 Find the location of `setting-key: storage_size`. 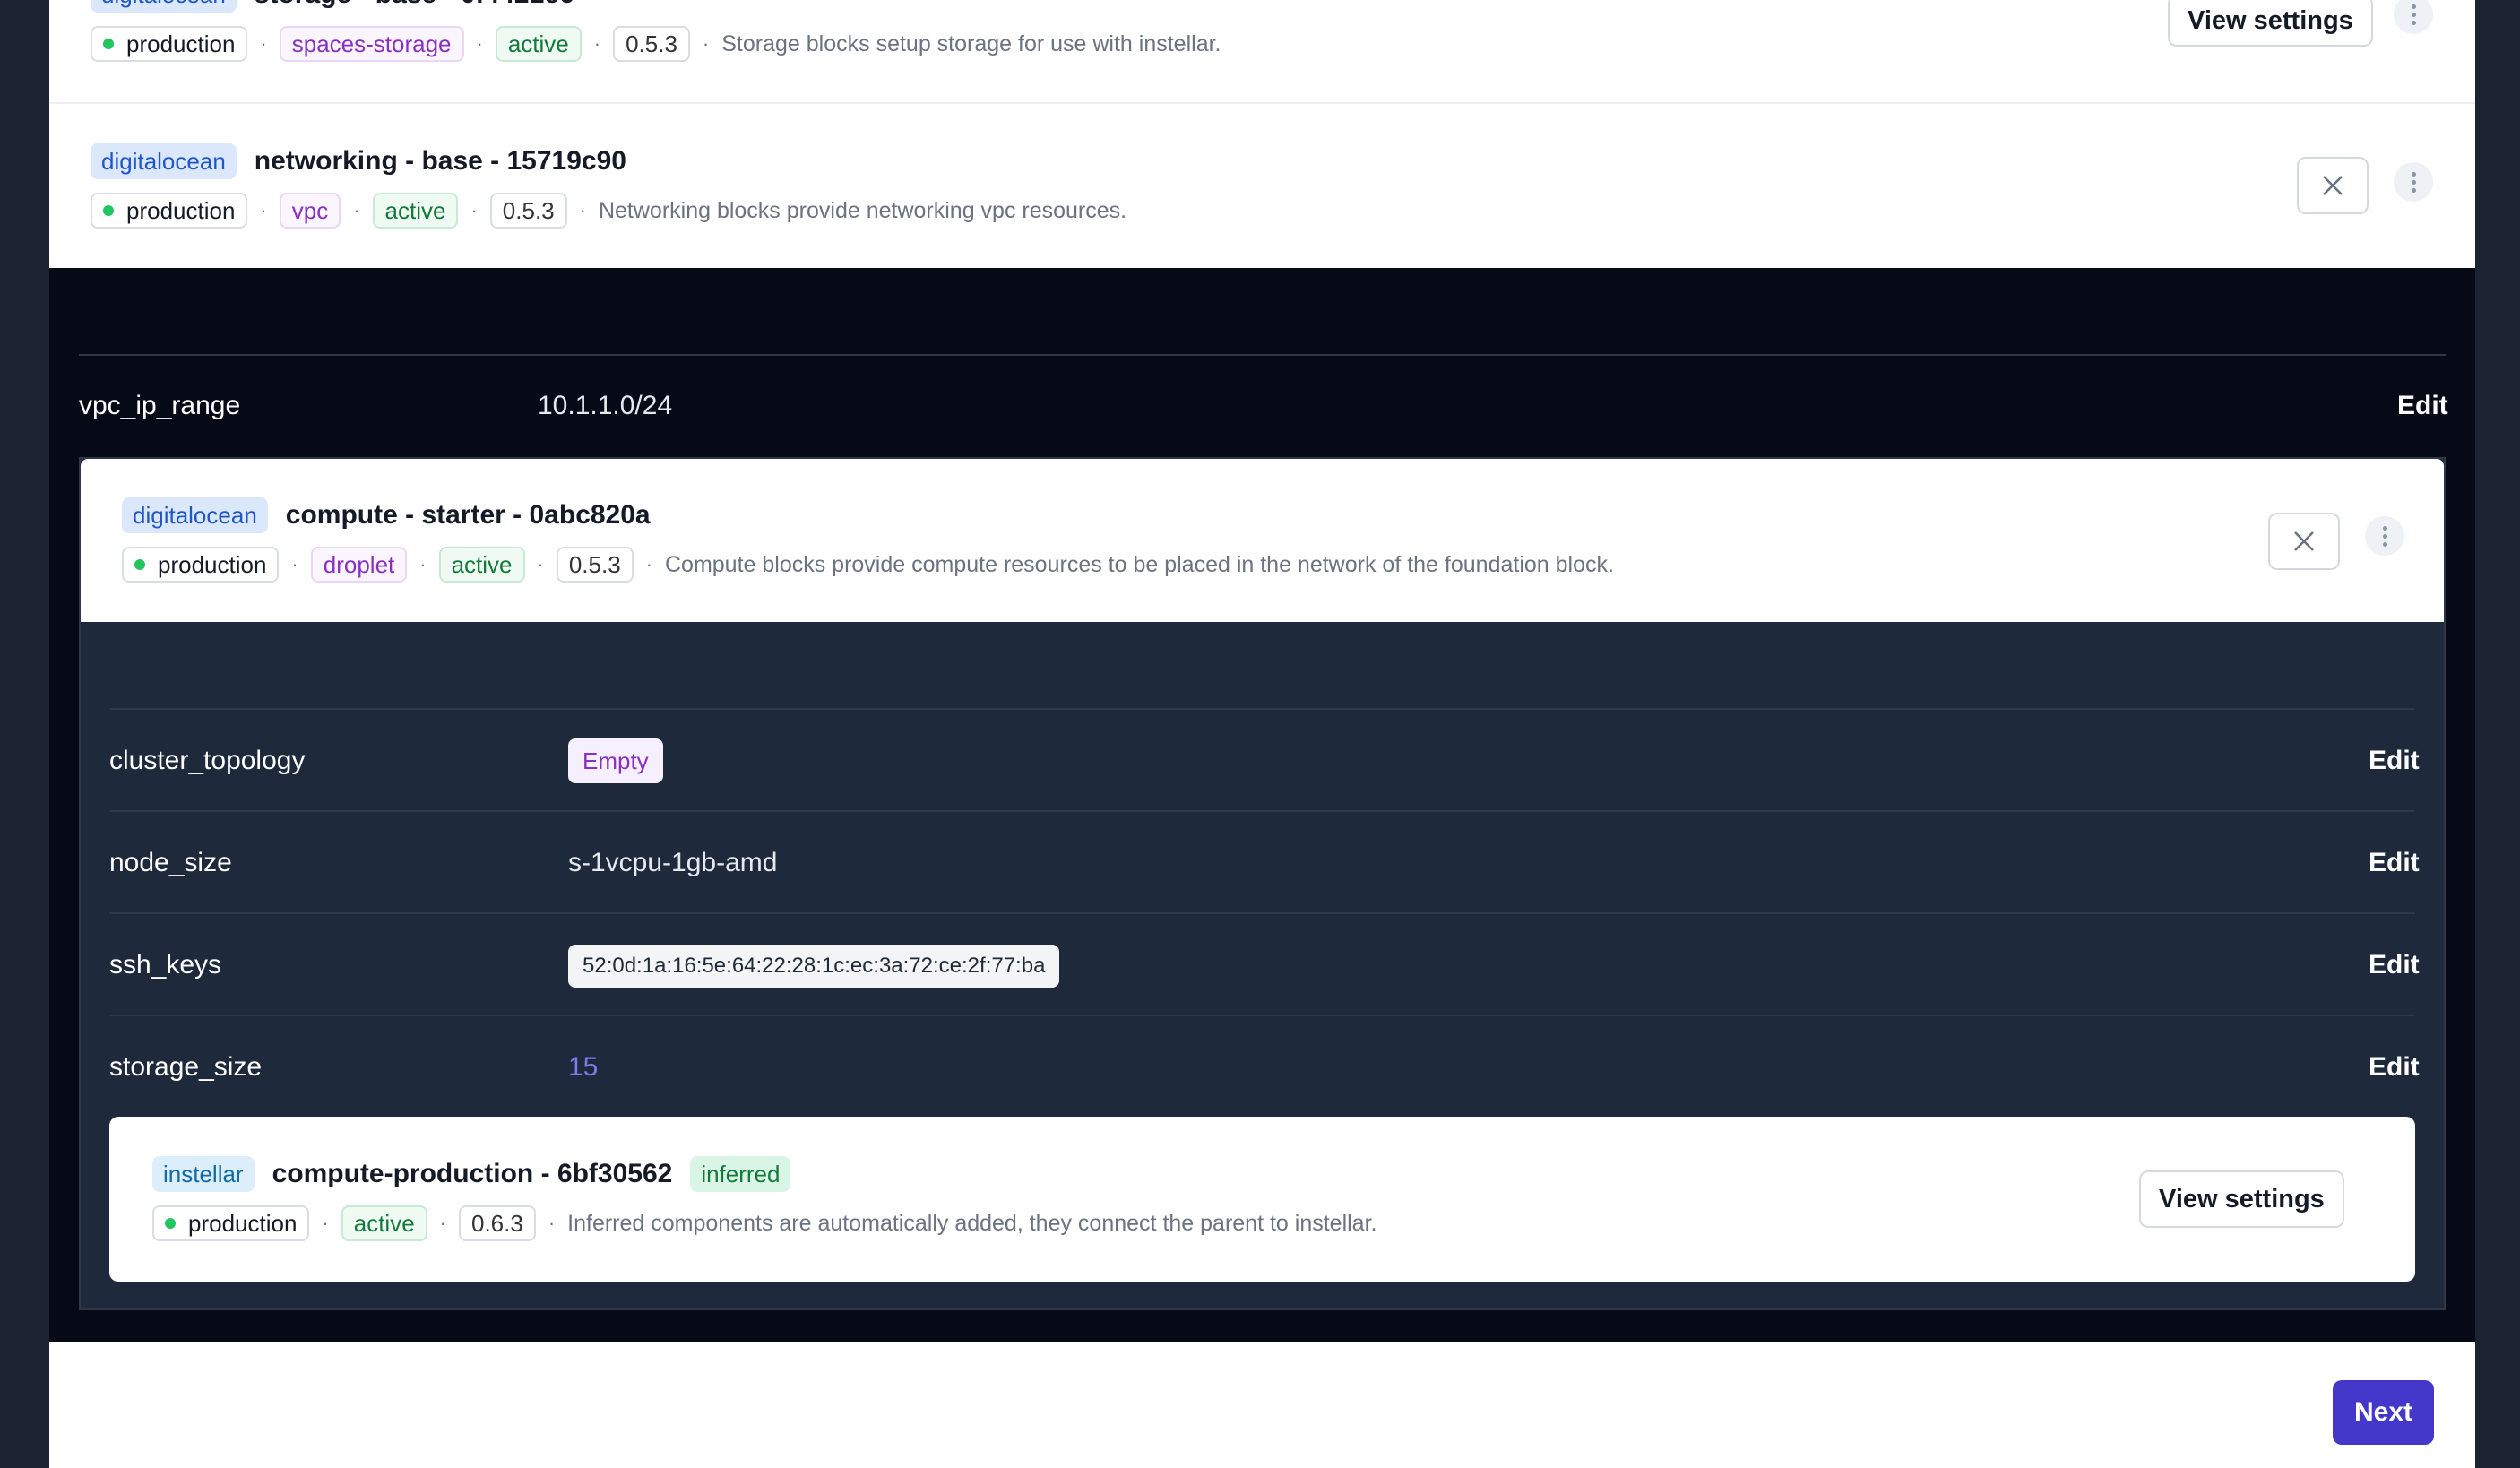

setting-key: storage_size is located at coordinates (186, 1067).